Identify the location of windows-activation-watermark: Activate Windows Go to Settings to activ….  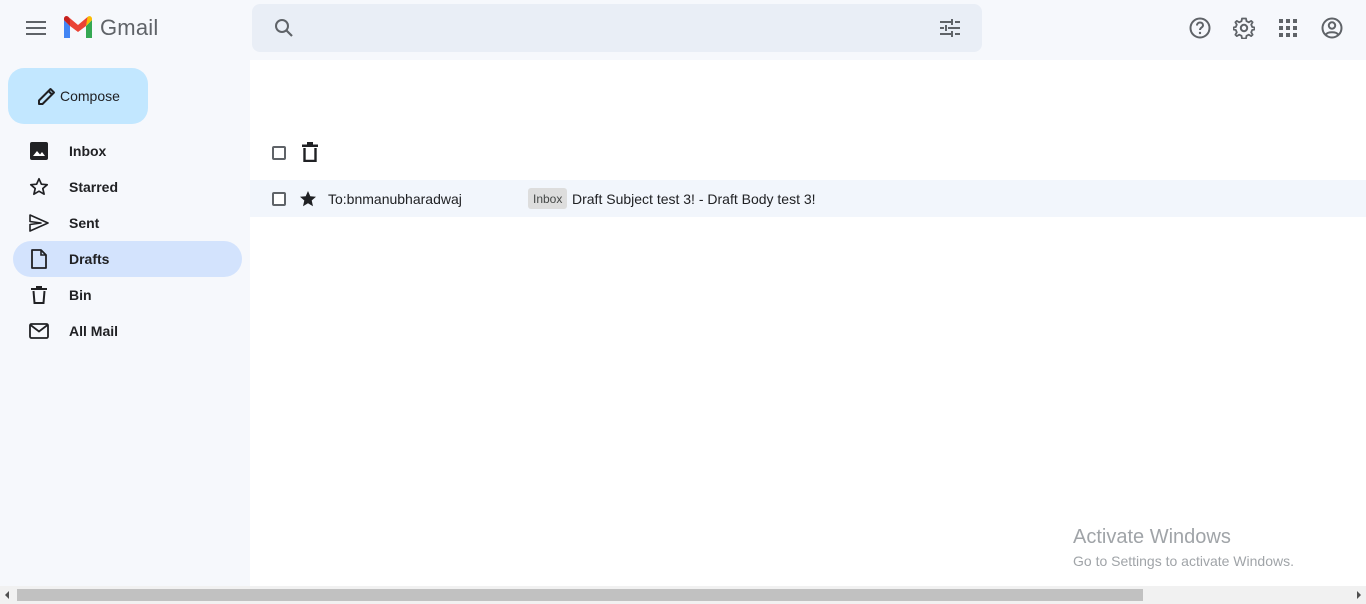
(1183, 547).